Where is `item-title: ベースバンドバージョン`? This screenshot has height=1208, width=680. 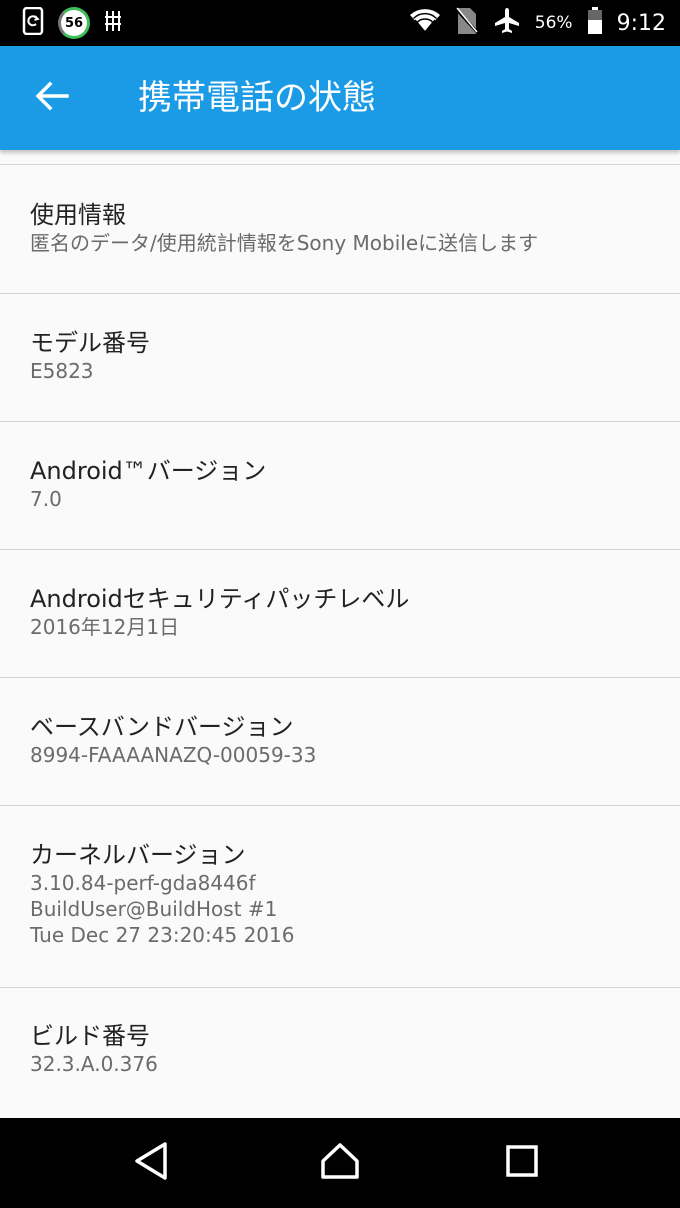 item-title: ベースバンドバージョン is located at coordinates (162, 727).